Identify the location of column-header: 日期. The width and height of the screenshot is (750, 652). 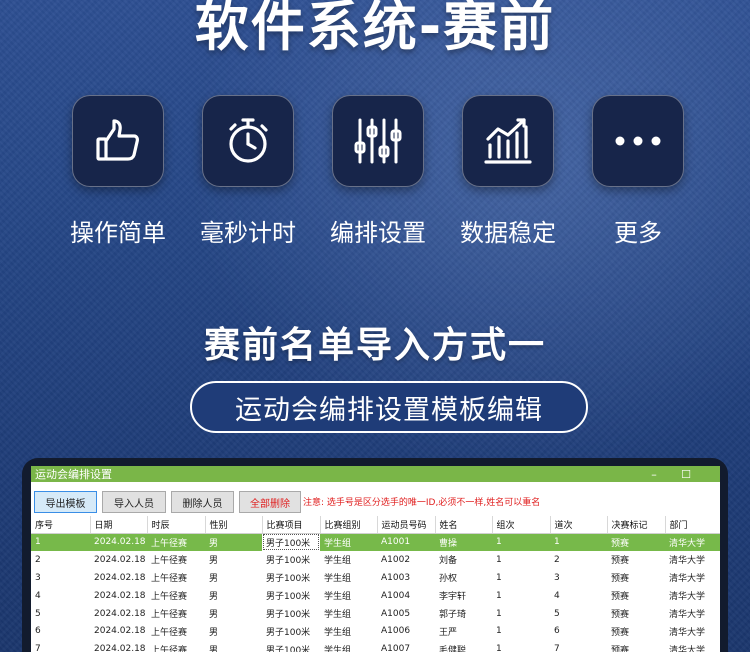
(119, 525).